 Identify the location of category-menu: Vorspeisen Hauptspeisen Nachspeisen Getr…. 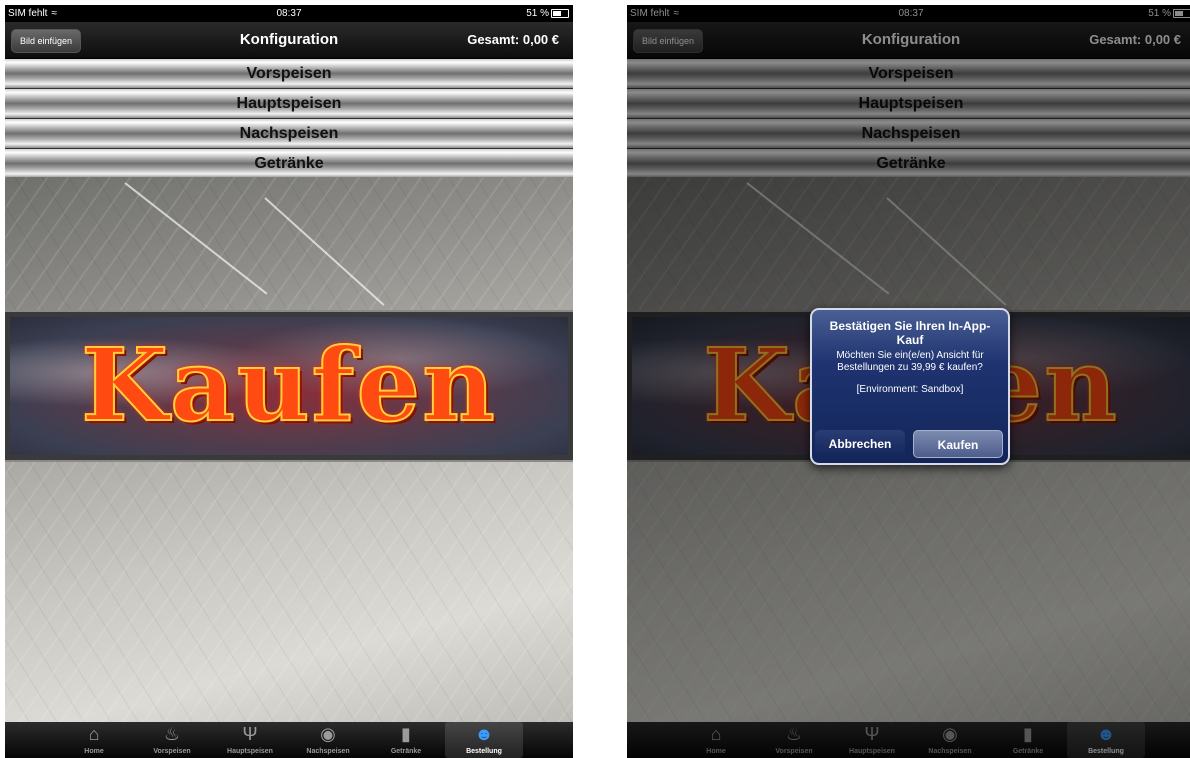
(289, 119).